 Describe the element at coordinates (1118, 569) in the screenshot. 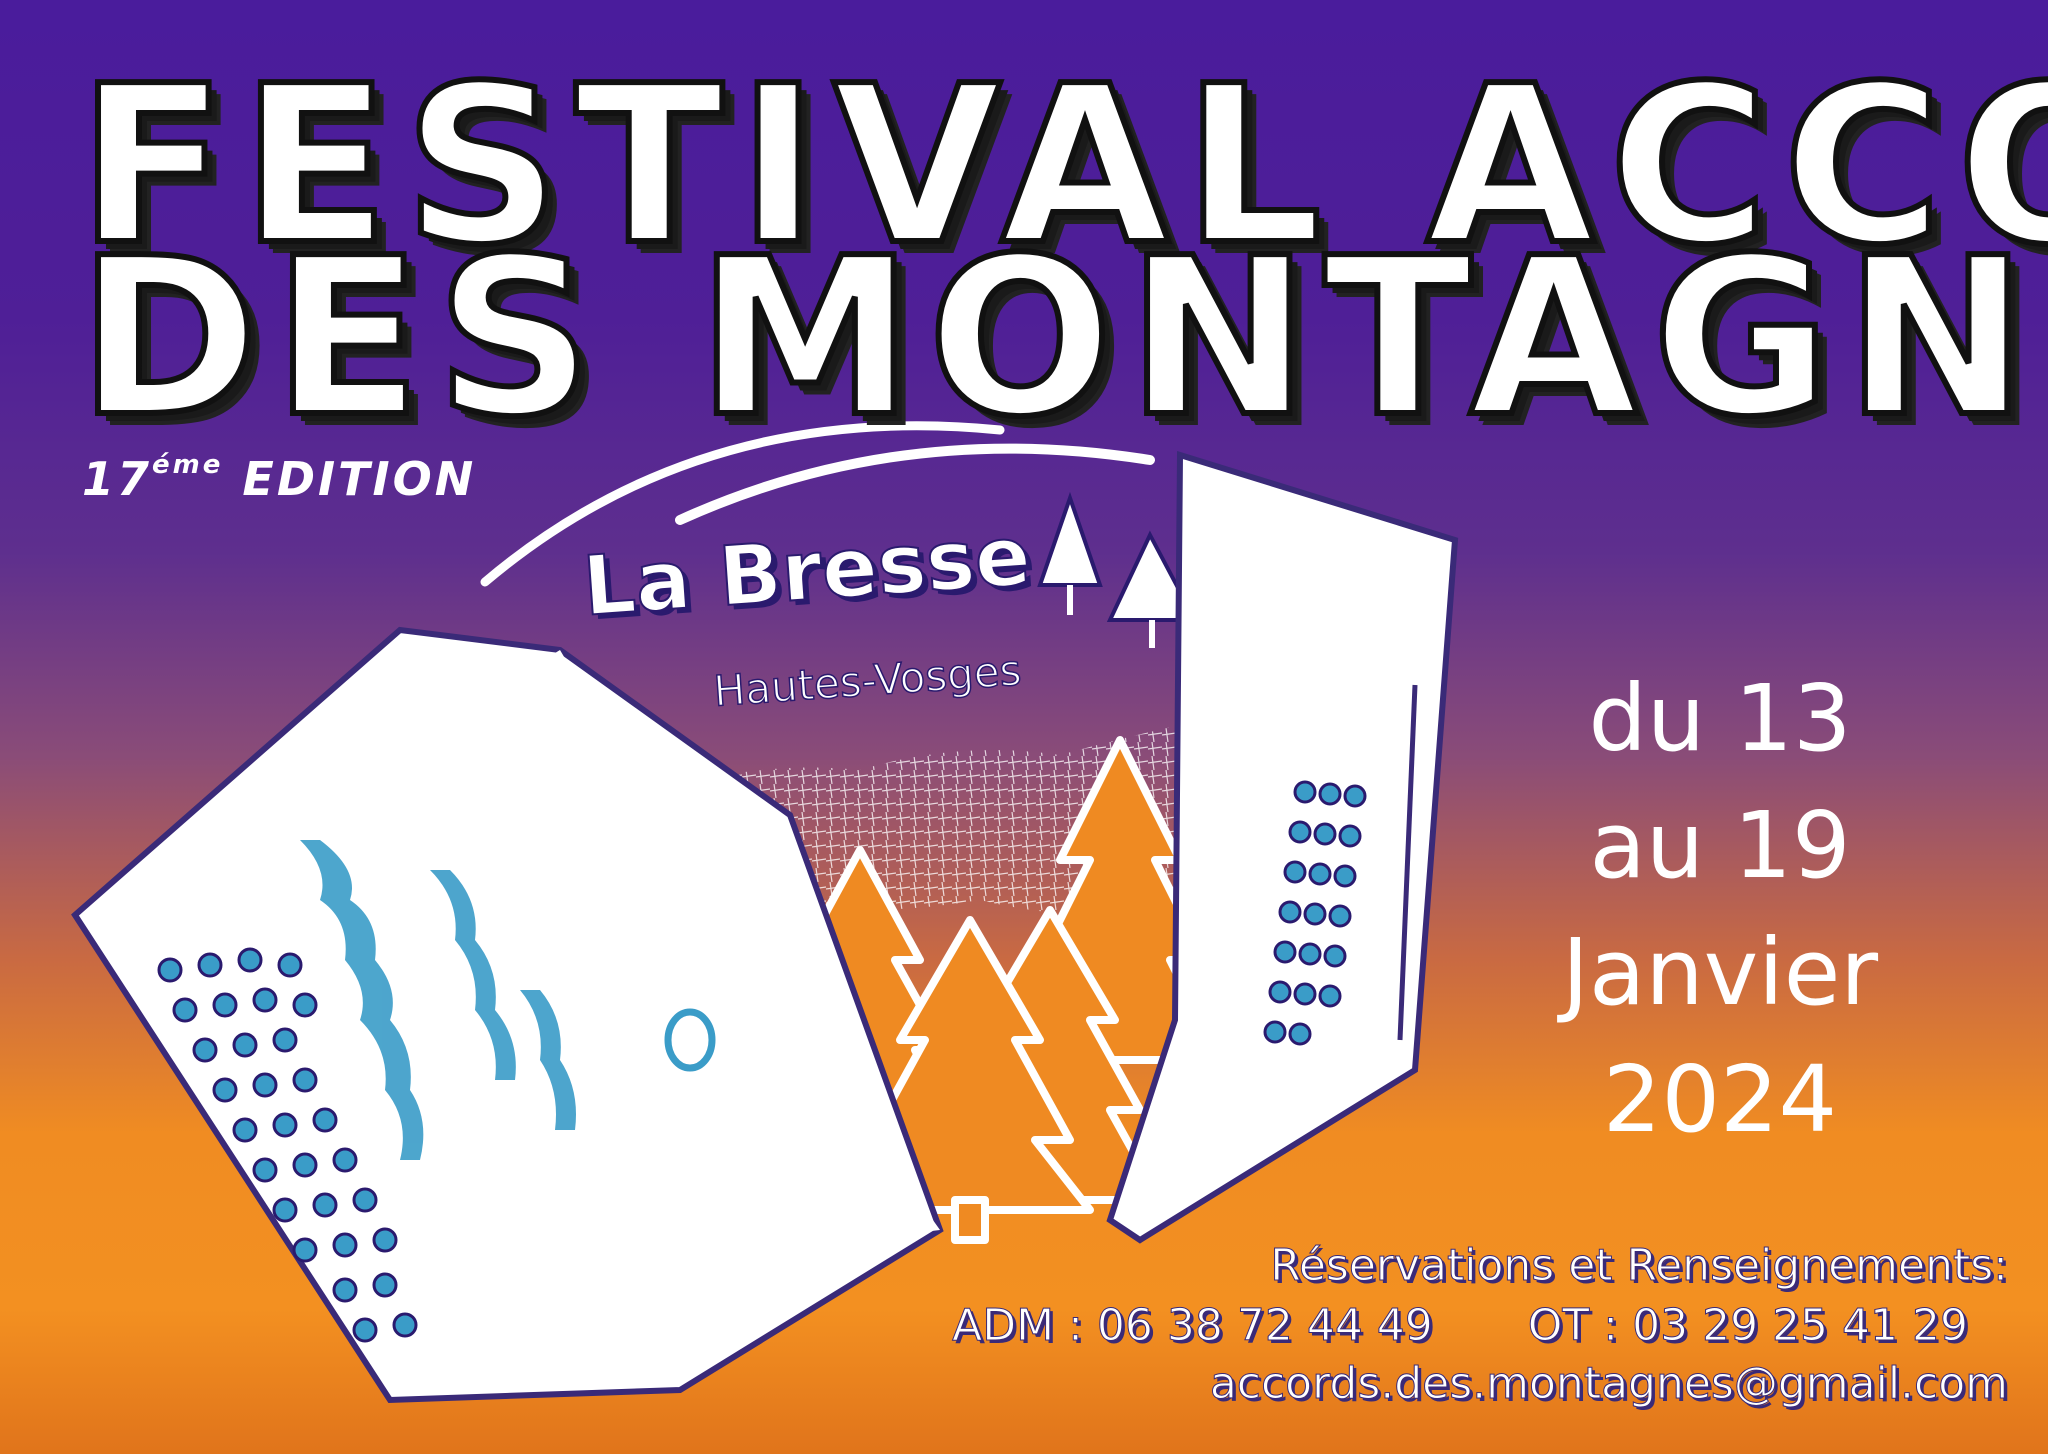

I see `pine-tree-icon` at that location.